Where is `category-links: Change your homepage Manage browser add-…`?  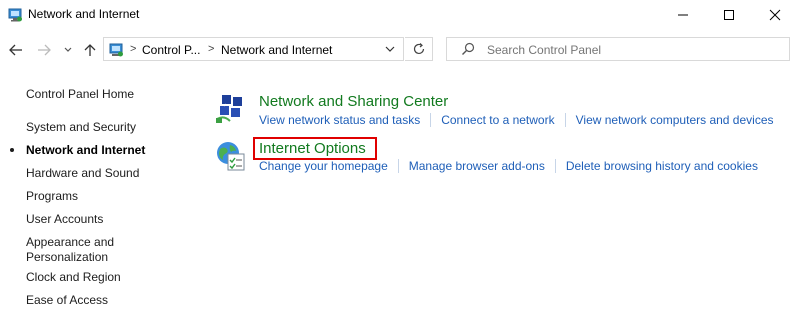 category-links: Change your homepage Manage browser add-… is located at coordinates (508, 166).